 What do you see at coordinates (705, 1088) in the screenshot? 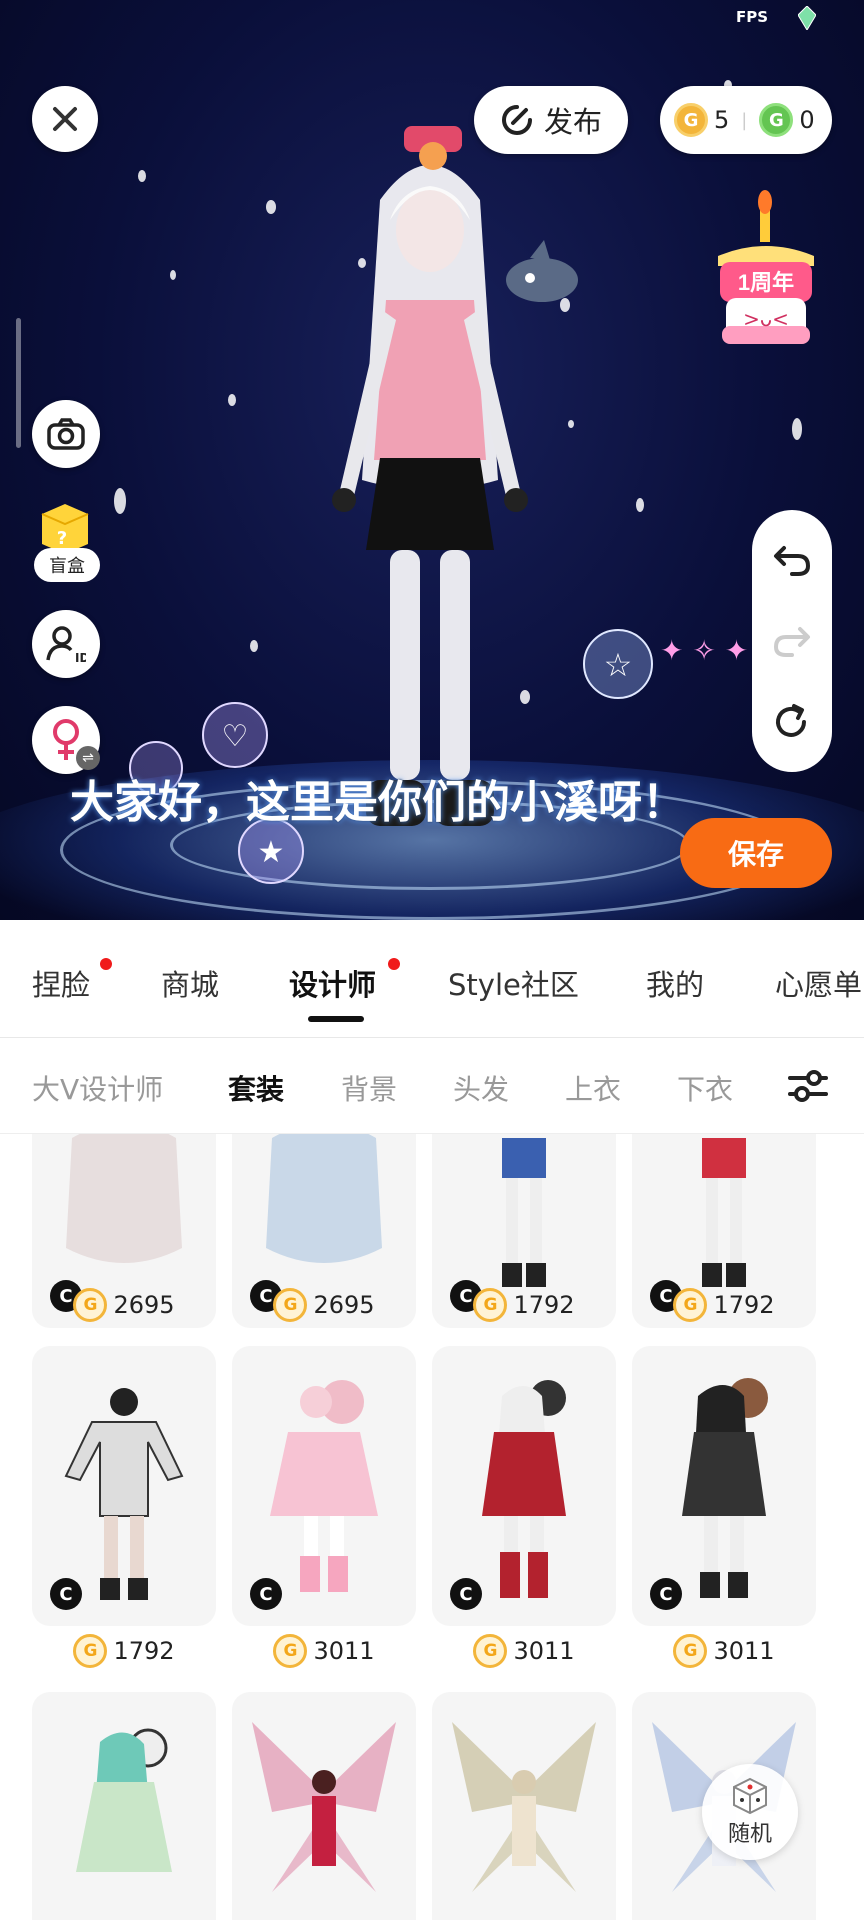
I see `subtab-bottom: 下衣` at bounding box center [705, 1088].